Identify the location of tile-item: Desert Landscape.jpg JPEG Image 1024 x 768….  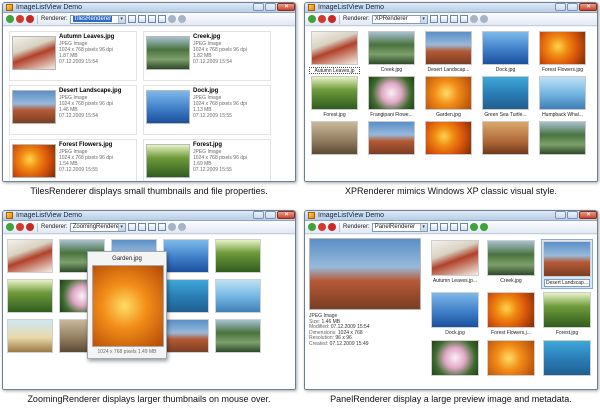
(73, 110).